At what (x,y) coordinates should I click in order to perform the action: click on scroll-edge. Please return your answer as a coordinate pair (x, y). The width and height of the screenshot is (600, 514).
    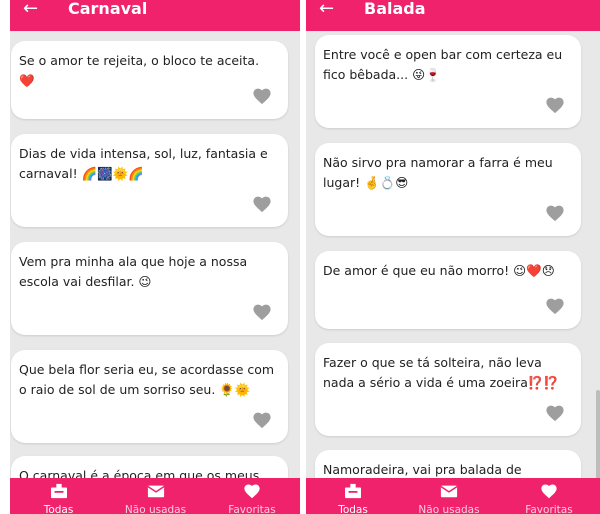
    Looking at the image, I should click on (598, 435).